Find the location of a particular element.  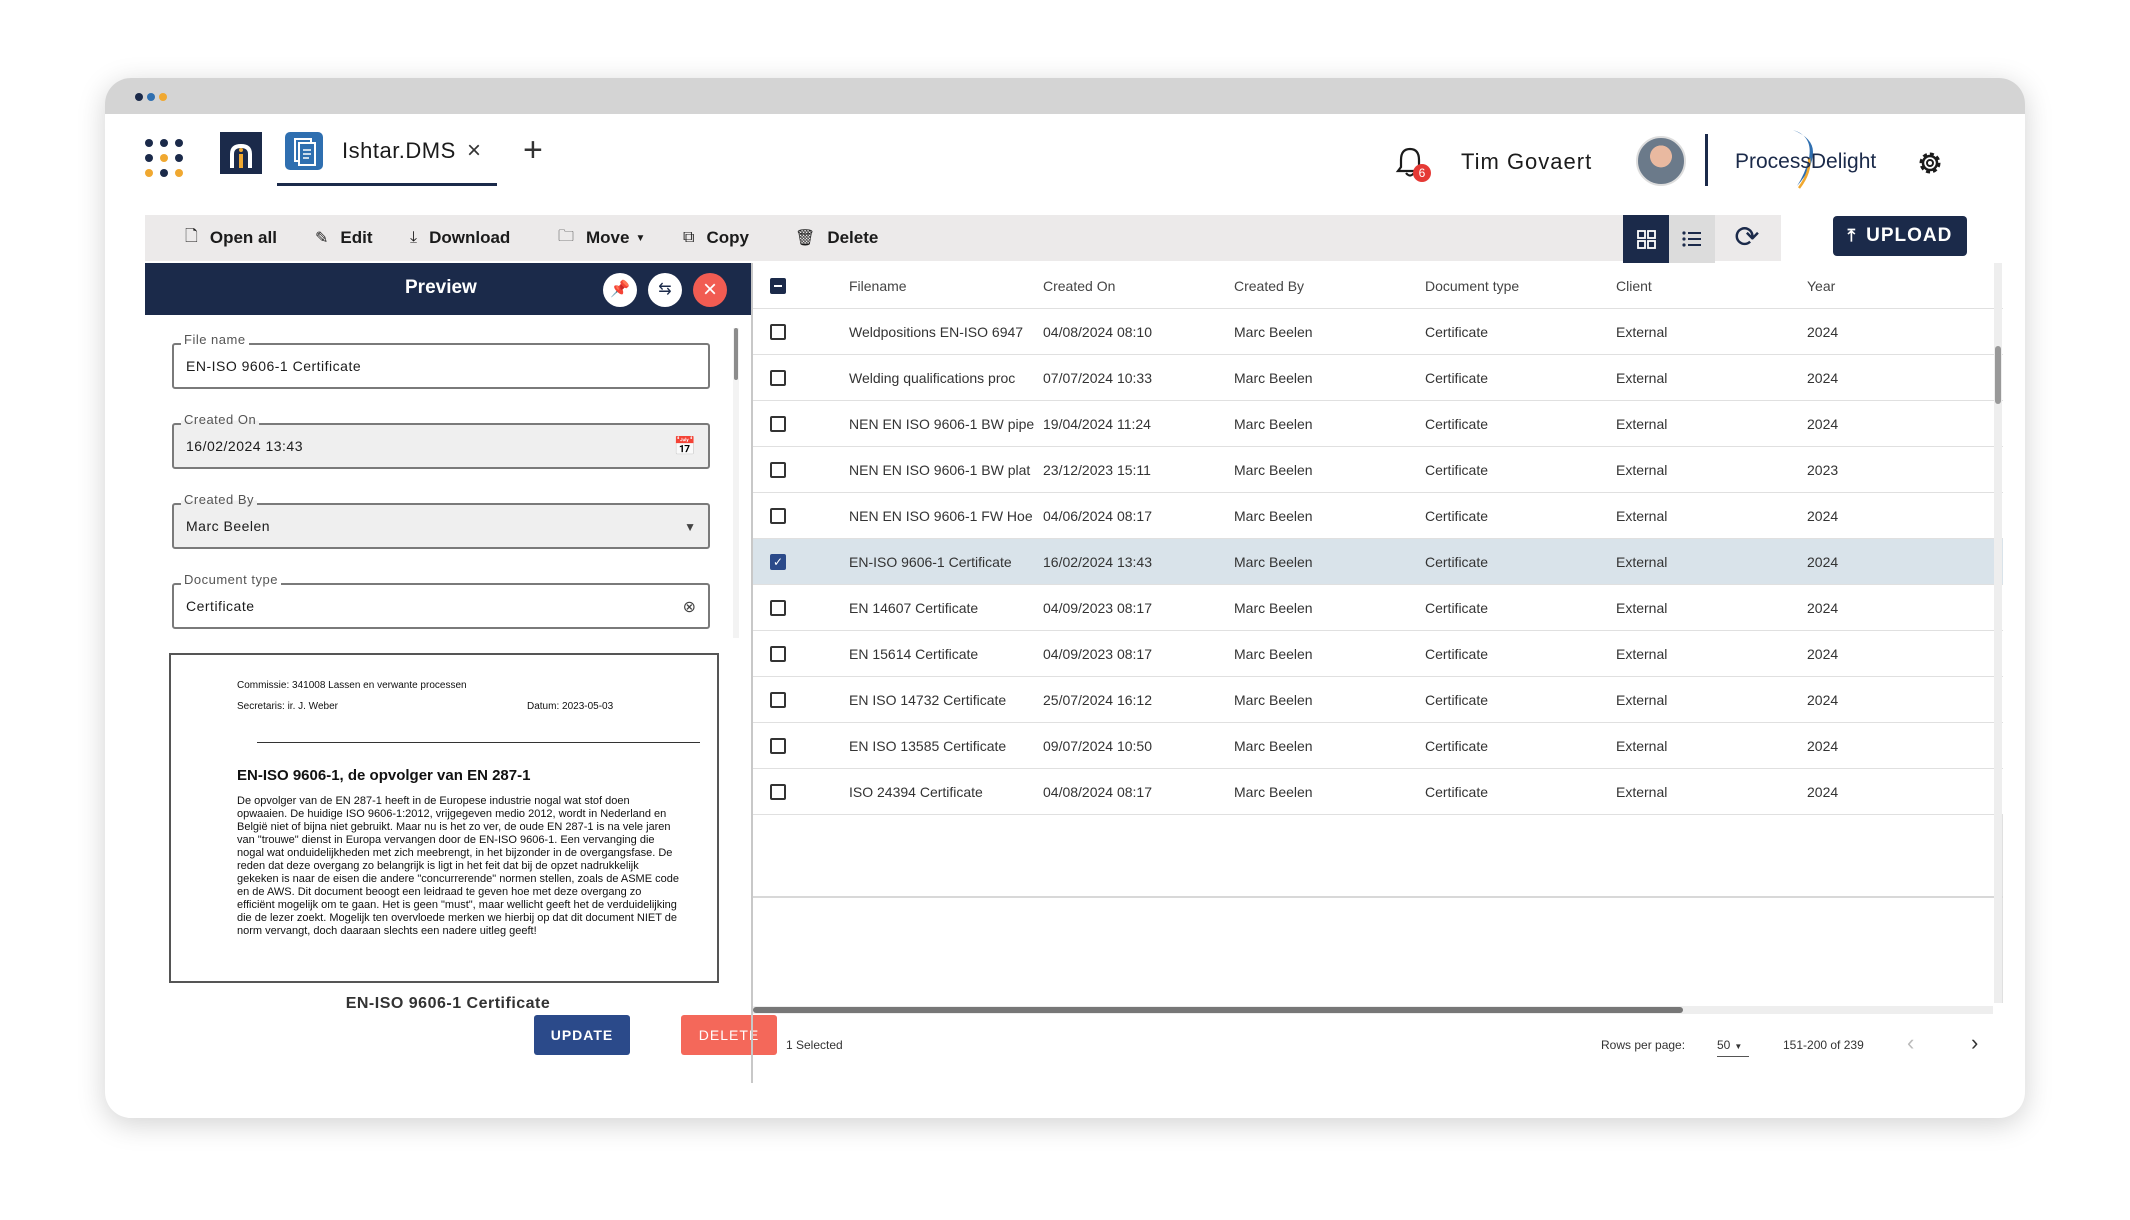

cell-filename: NEN EN ISO 9606-1 BW pipe is located at coordinates (942, 424).